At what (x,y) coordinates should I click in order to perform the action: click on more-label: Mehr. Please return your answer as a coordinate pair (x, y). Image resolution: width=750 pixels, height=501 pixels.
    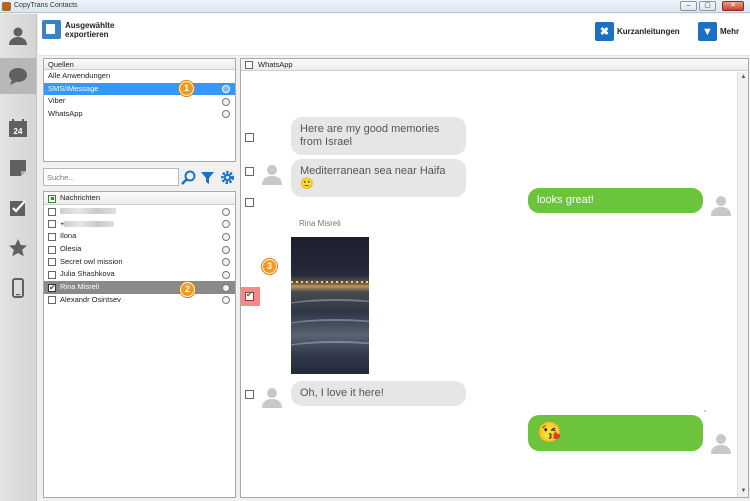
    Looking at the image, I should click on (730, 31).